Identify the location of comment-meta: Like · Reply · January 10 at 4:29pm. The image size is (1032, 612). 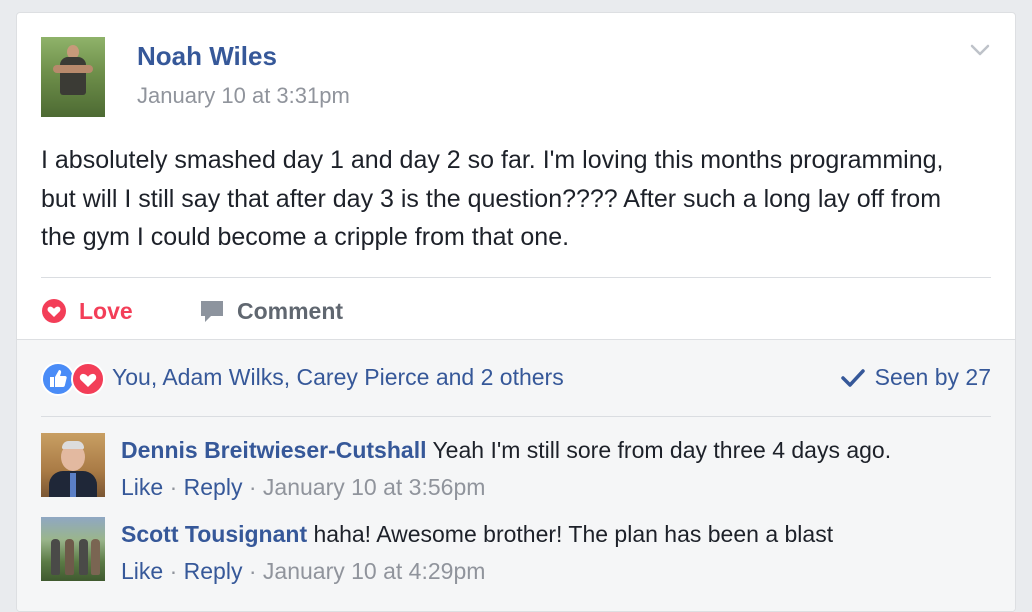
(303, 571).